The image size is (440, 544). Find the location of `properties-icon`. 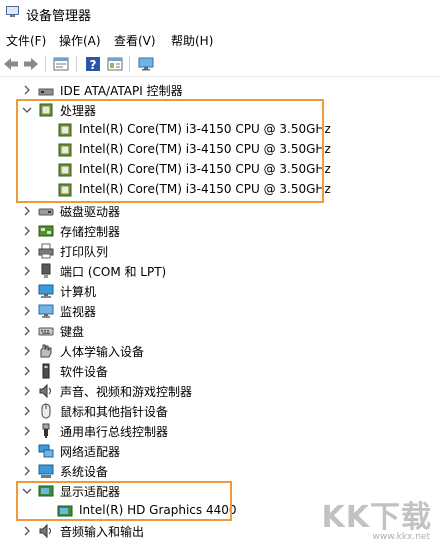

properties-icon is located at coordinates (61, 64).